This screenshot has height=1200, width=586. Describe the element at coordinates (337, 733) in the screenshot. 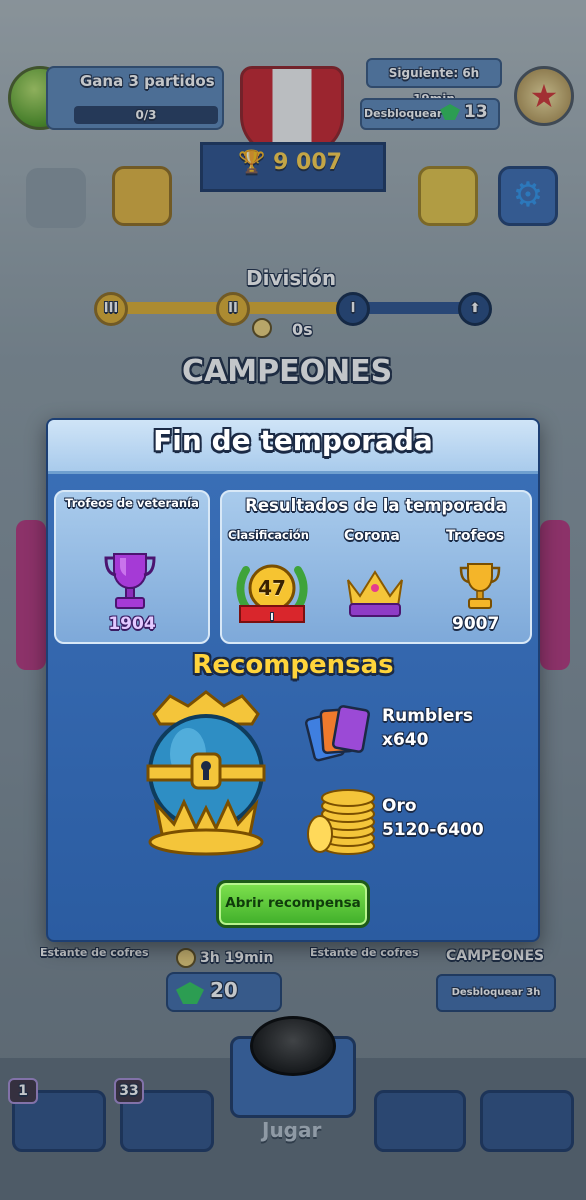

I see `cards-icon` at that location.